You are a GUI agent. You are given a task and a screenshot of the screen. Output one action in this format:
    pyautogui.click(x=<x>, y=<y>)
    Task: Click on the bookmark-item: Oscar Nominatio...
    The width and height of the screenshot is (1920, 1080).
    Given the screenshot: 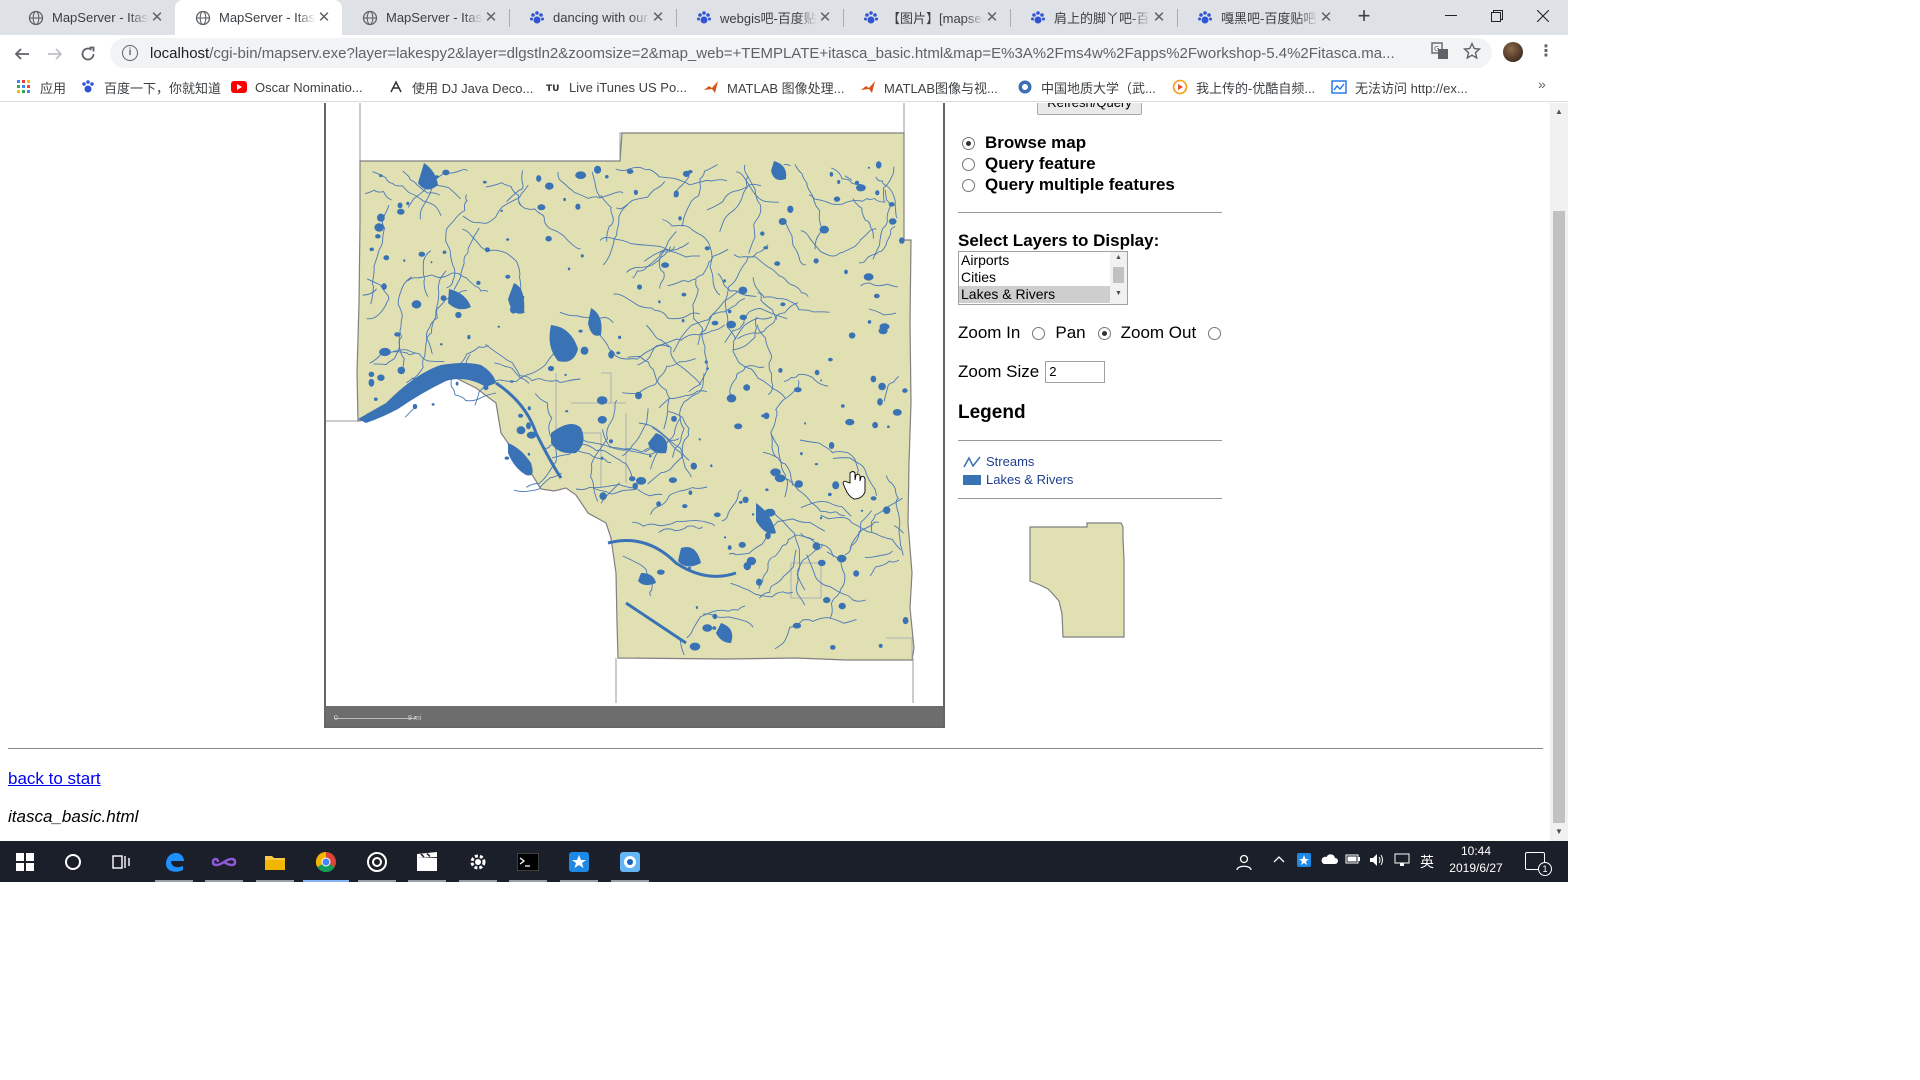 What is the action you would take?
    pyautogui.click(x=297, y=87)
    